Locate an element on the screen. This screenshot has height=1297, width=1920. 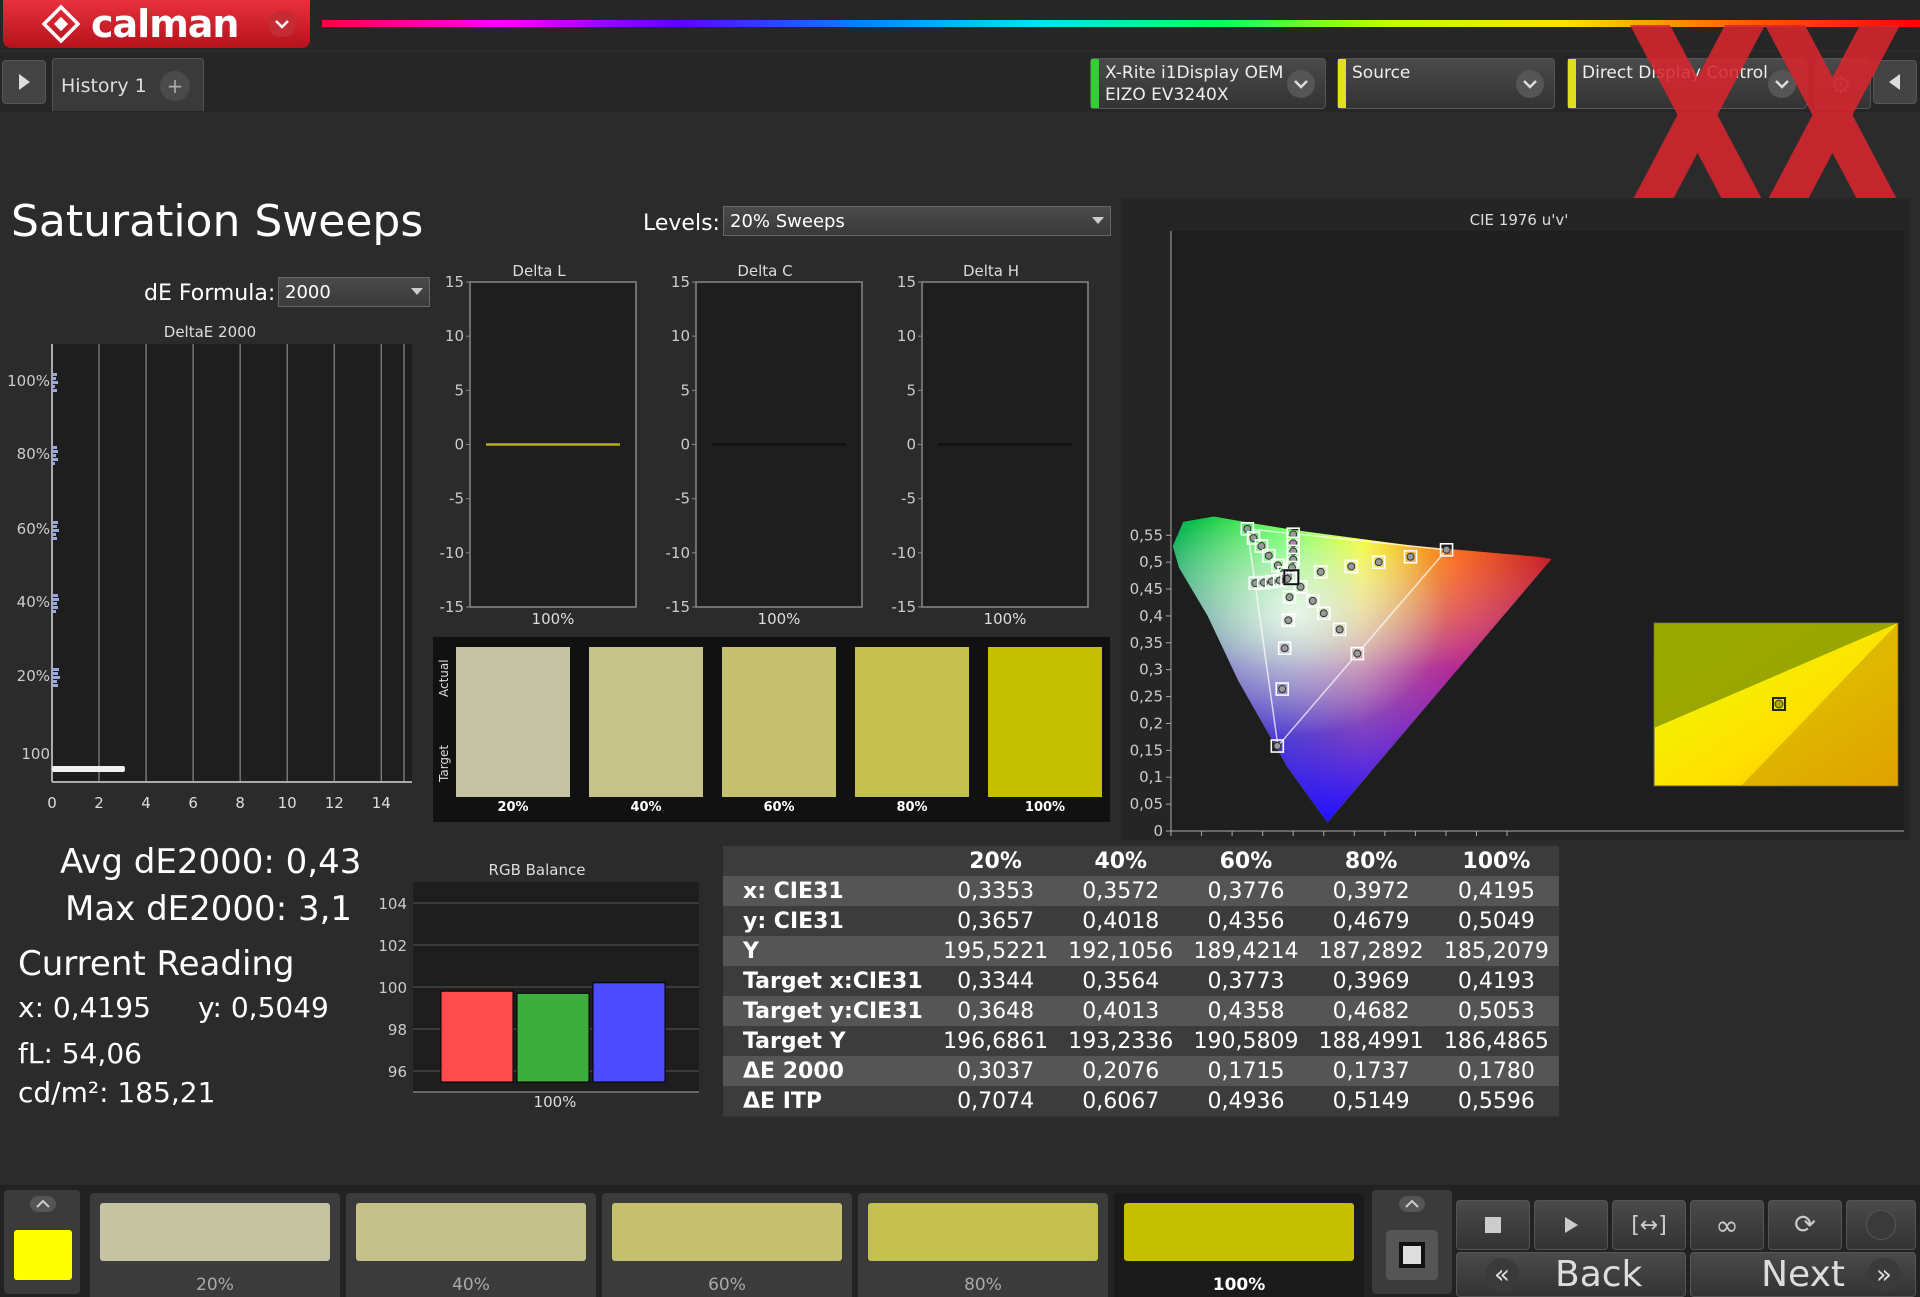
table-cell: 0,3972 is located at coordinates (1371, 891).